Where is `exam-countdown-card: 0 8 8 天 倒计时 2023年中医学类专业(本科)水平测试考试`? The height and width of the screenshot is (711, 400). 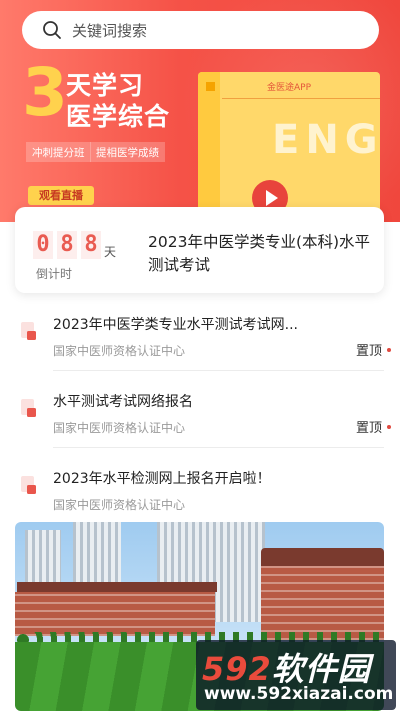 exam-countdown-card: 0 8 8 天 倒计时 2023年中医学类专业(本科)水平测试考试 is located at coordinates (199, 250).